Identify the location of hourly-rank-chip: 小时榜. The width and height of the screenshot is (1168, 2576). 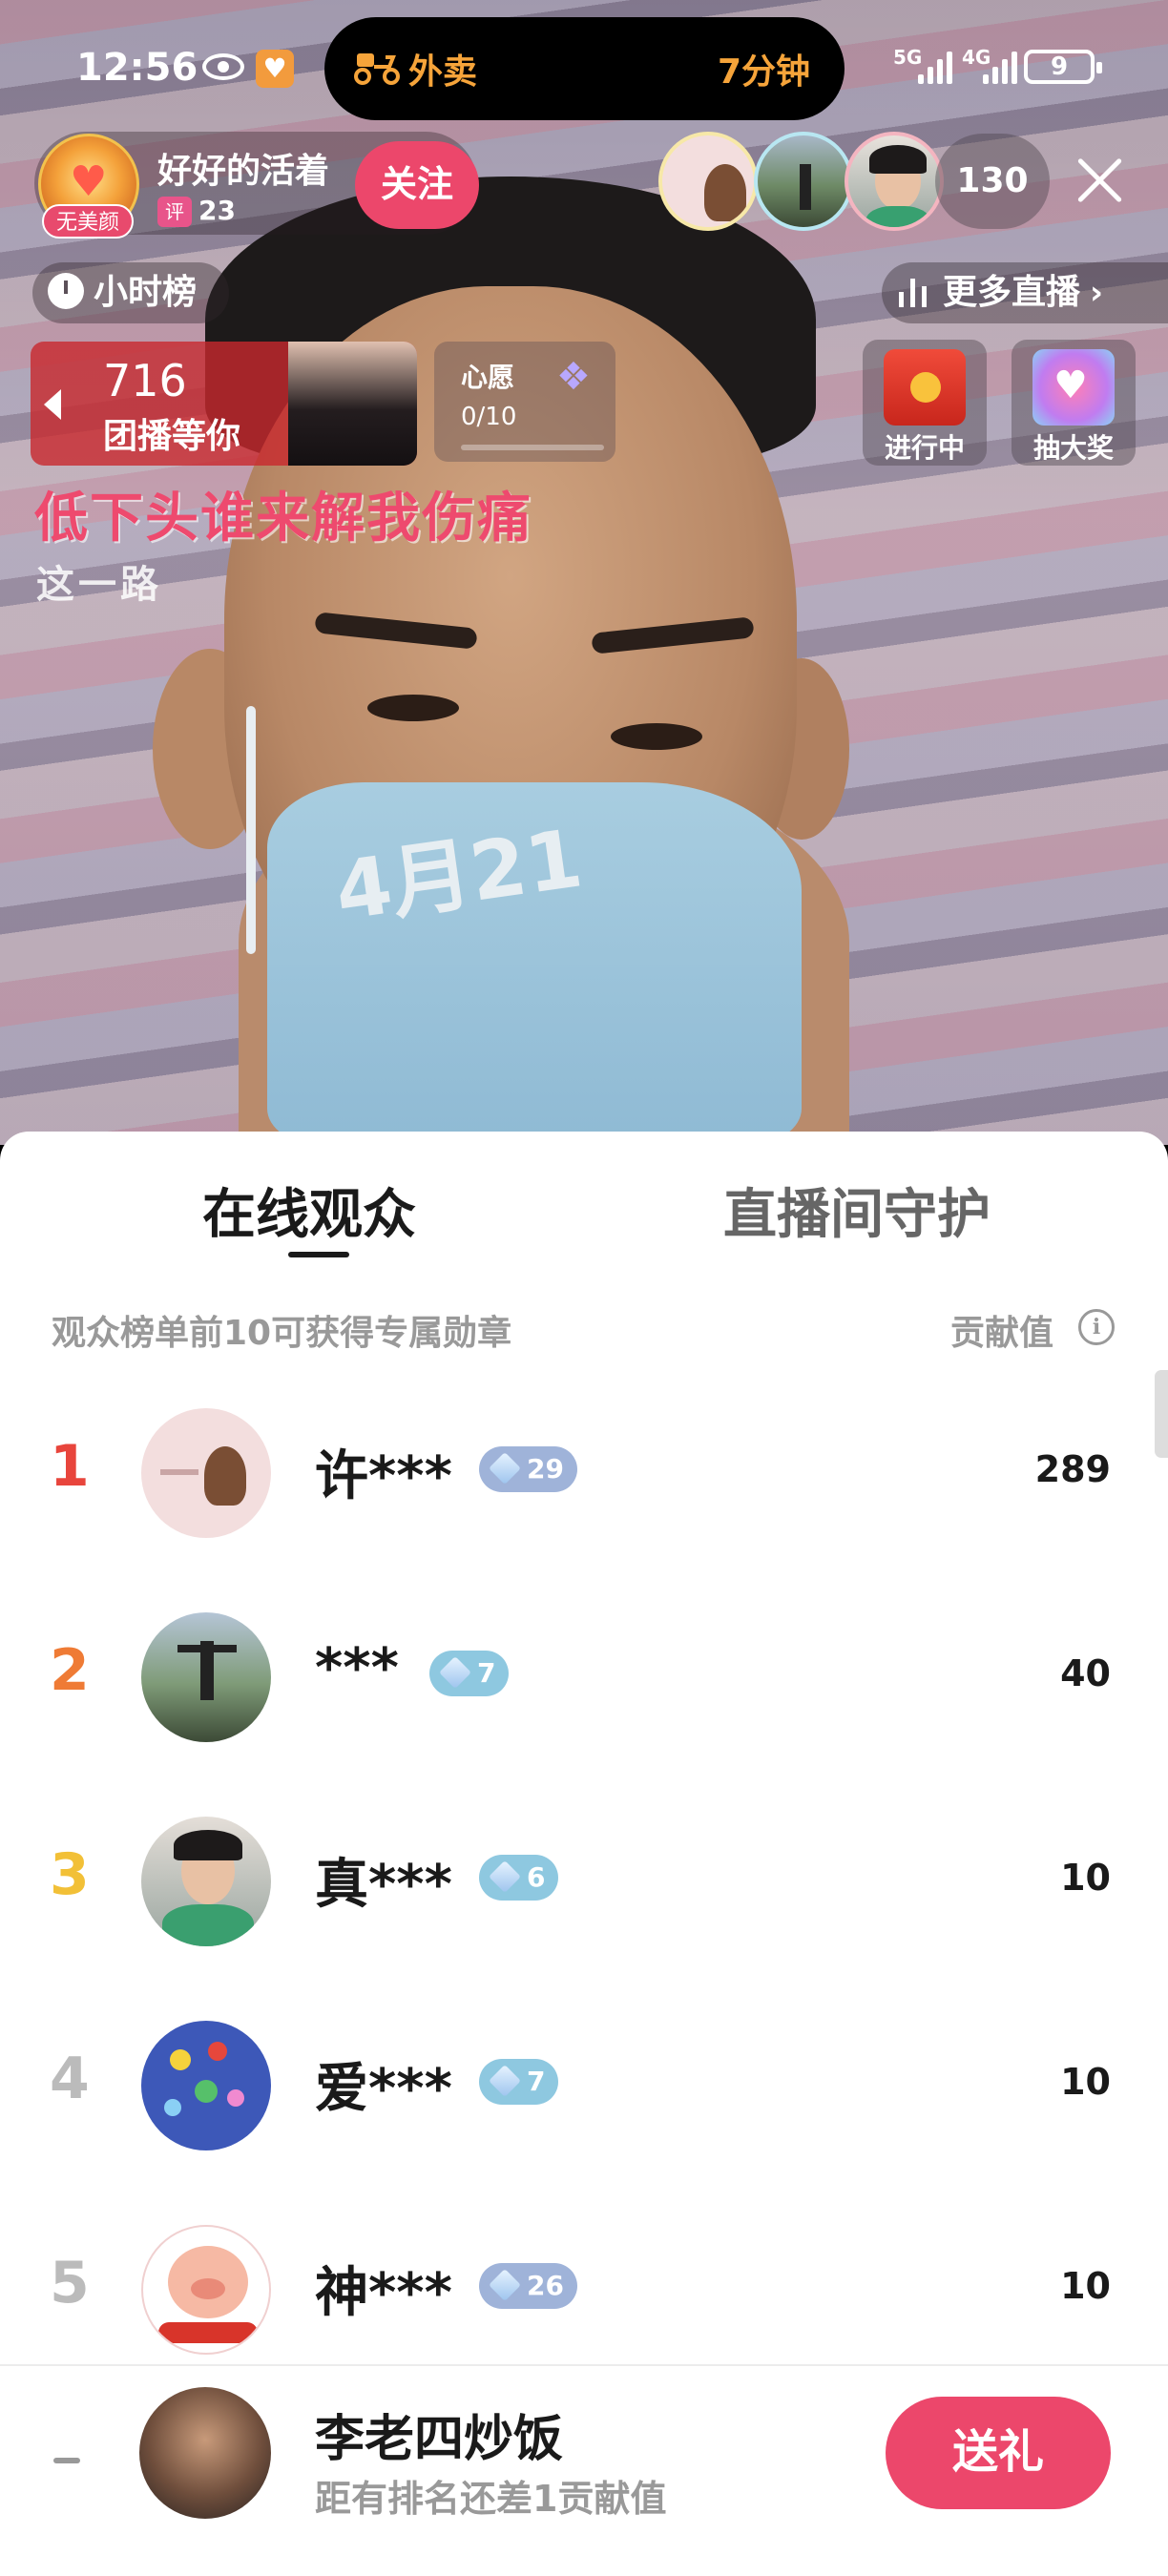
(130, 292).